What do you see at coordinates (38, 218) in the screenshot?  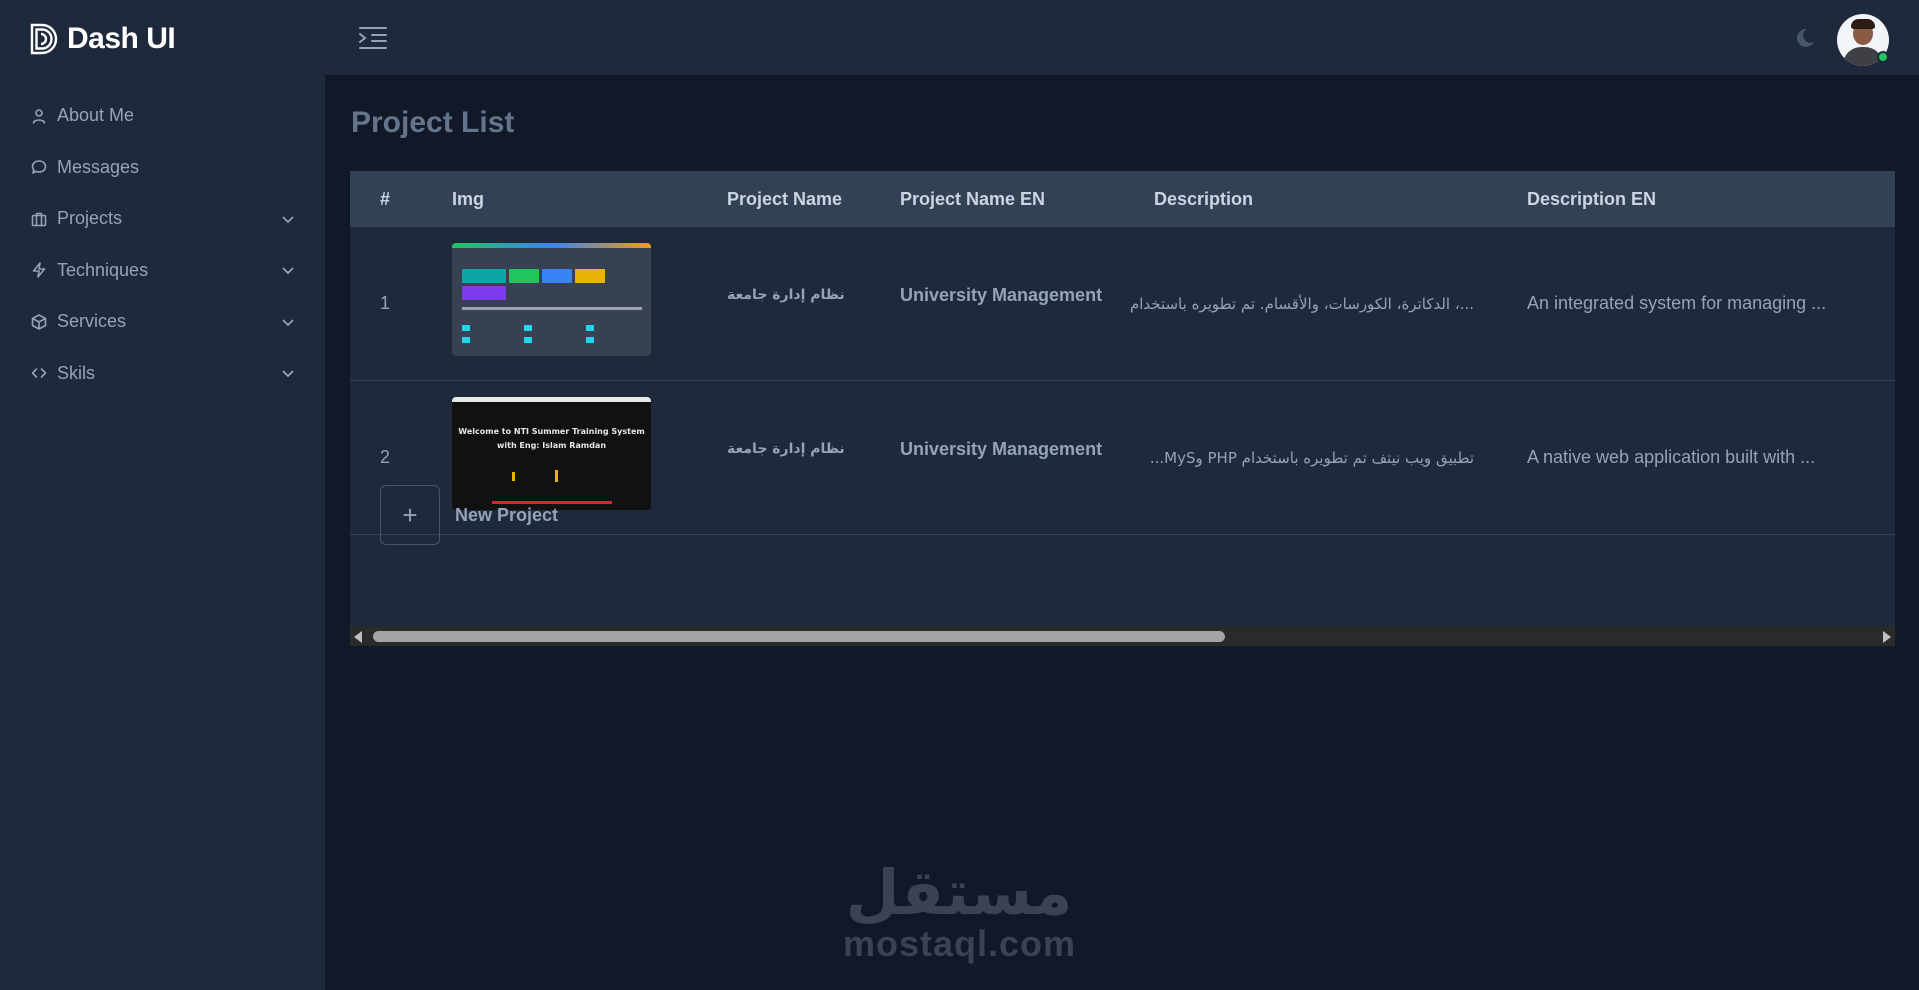 I see `briefcase-icon` at bounding box center [38, 218].